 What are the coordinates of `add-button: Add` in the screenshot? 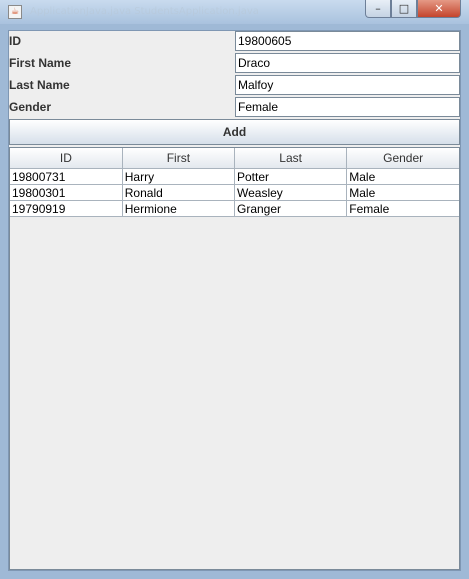 It's located at (234, 132).